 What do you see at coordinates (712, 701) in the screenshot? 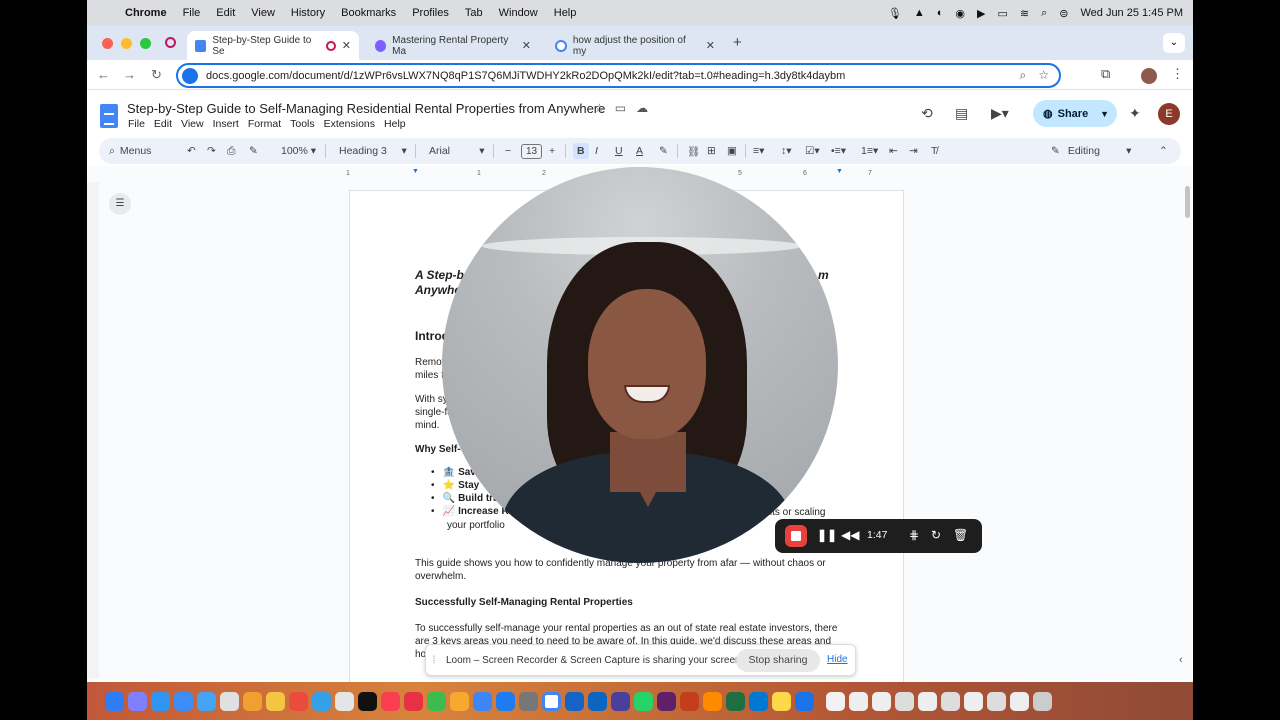
I see `vlc-icon` at bounding box center [712, 701].